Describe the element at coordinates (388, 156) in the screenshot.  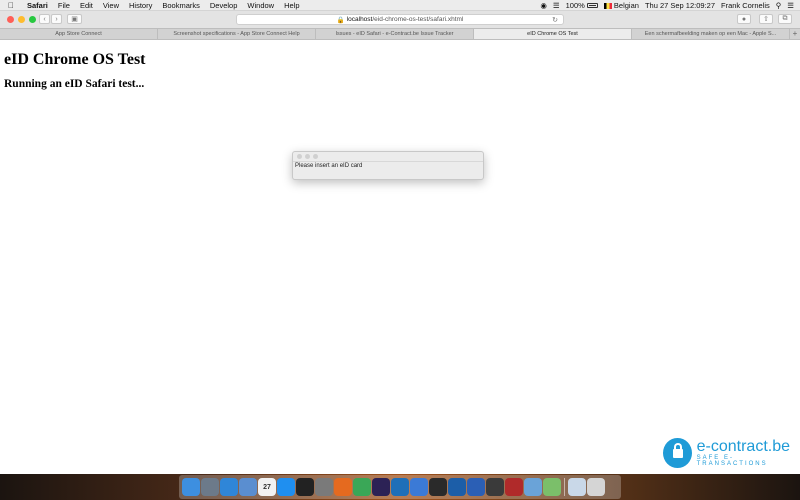
I see `dialog-titlebar` at that location.